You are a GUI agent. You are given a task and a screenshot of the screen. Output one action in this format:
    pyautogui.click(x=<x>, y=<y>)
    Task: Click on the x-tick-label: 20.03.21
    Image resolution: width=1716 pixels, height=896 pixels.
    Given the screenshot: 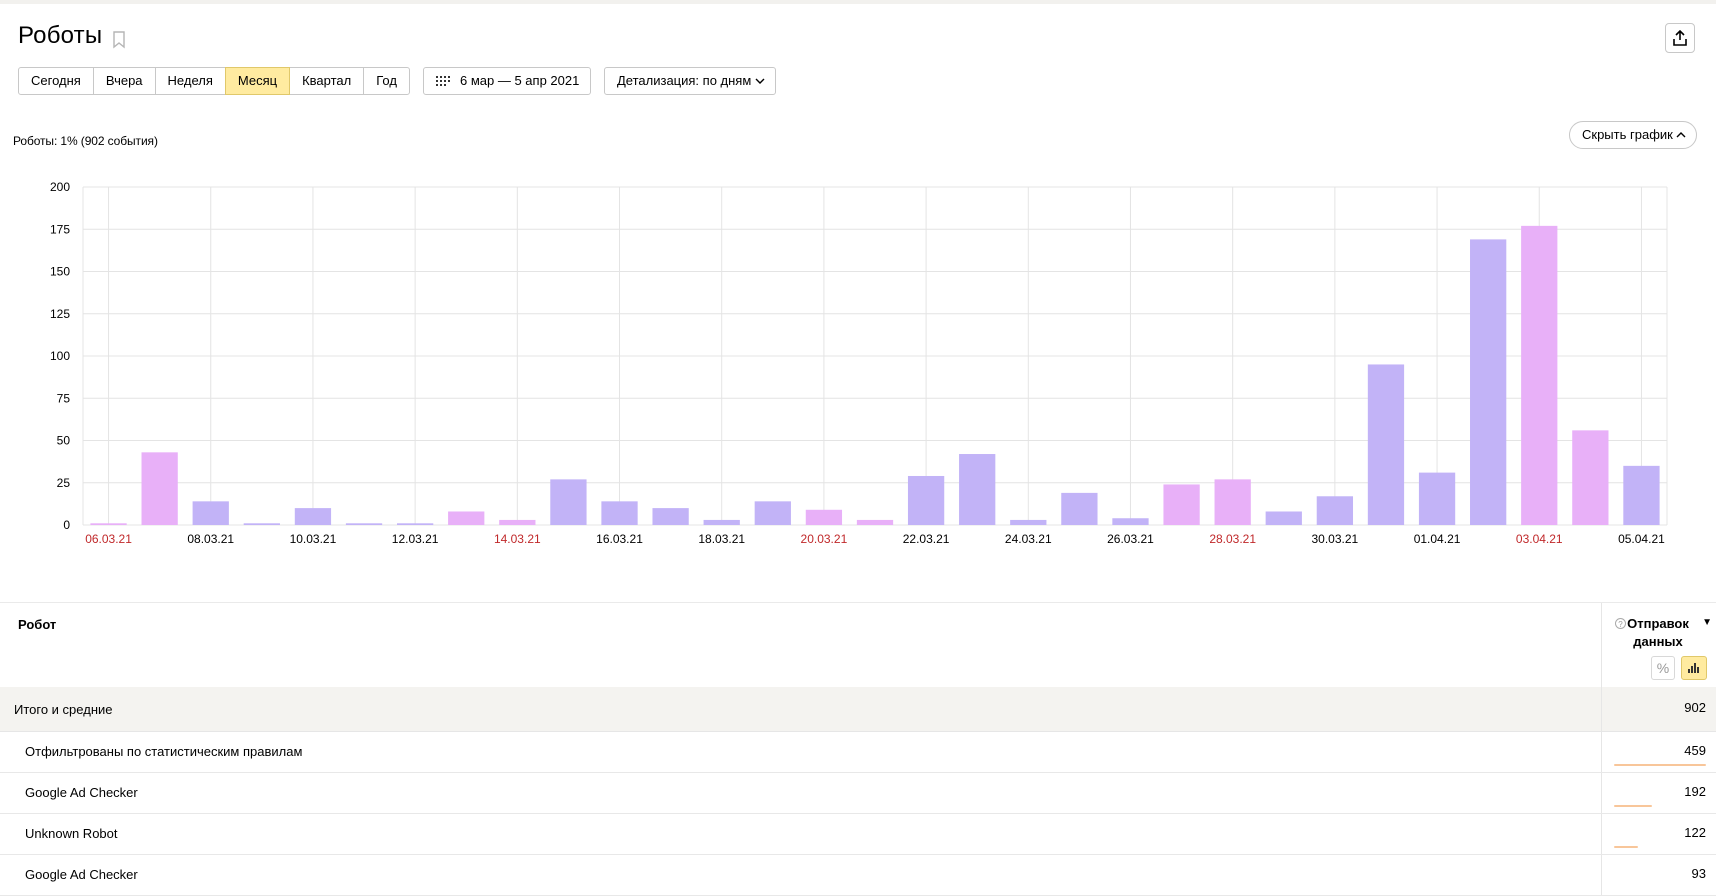 What is the action you would take?
    pyautogui.click(x=824, y=539)
    